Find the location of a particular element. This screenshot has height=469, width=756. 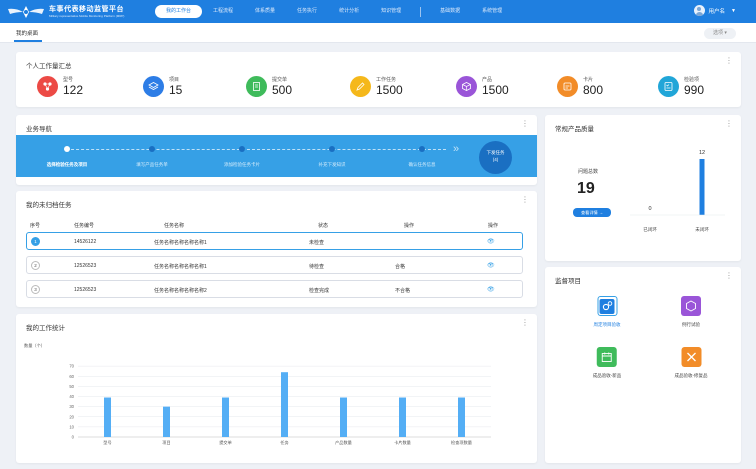

step-label-1: 选择检验任务及项目 is located at coordinates (67, 165).